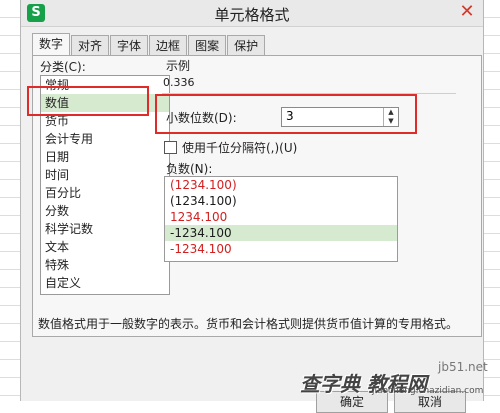 The image size is (500, 413). I want to click on sheet-grid-right, so click(491, 200).